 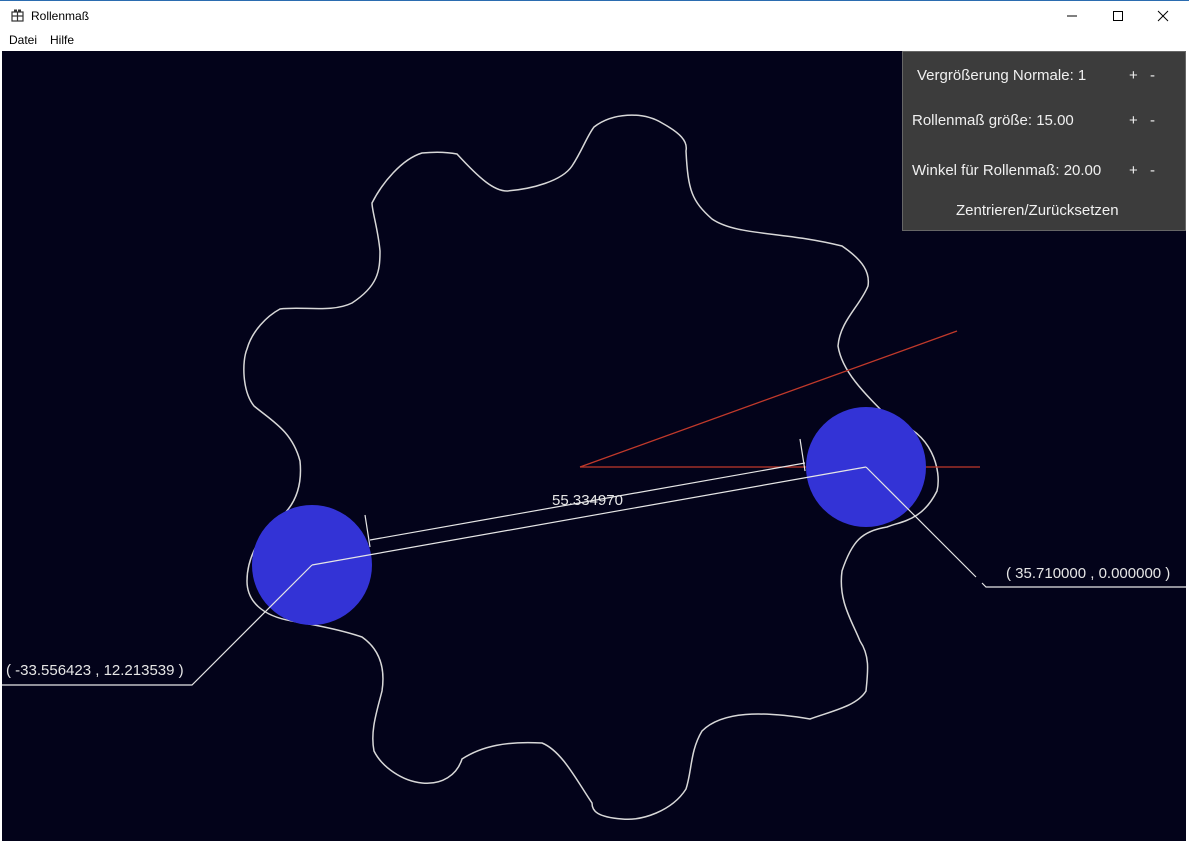 I want to click on left-coordinate-label: ( -33.556423 , 12.213539 ), so click(x=95, y=670).